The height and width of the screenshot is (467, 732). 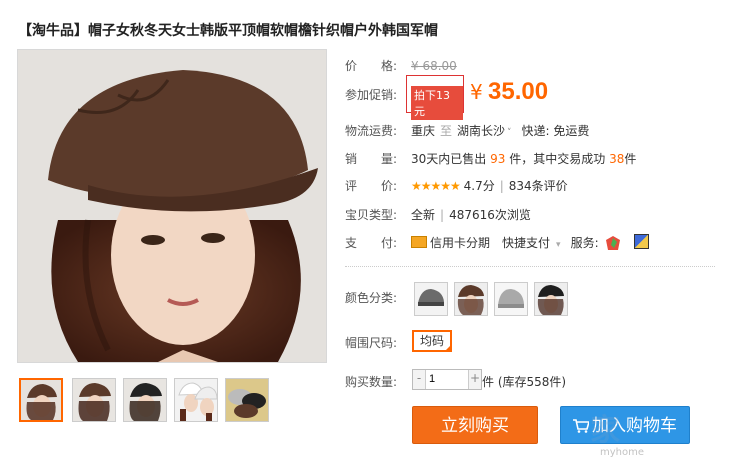 I want to click on quantity-increase-button: +, so click(x=474, y=379).